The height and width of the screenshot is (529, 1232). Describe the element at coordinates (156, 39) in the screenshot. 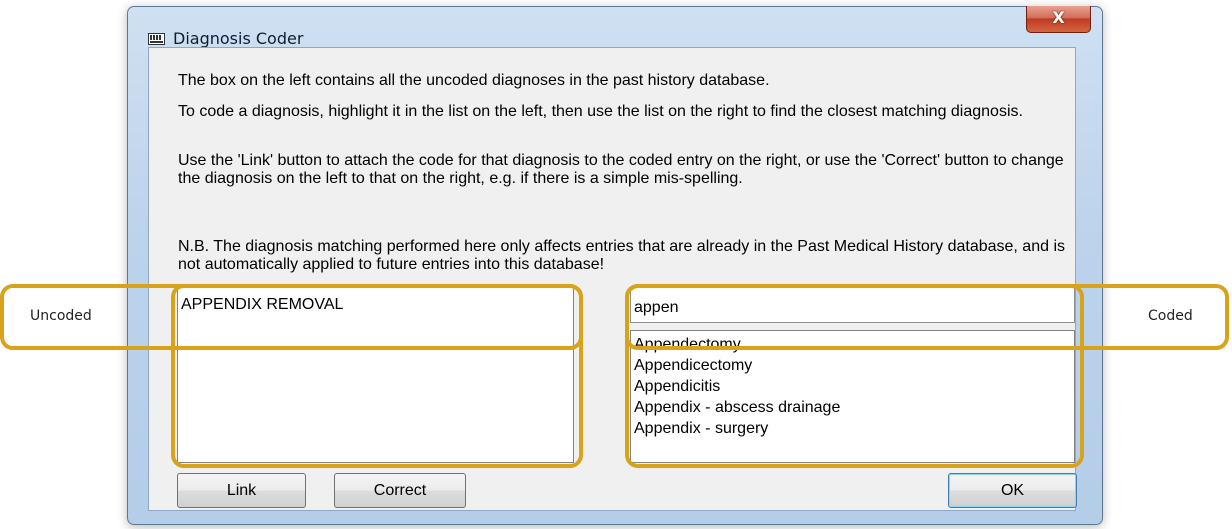

I see `app-icon` at that location.